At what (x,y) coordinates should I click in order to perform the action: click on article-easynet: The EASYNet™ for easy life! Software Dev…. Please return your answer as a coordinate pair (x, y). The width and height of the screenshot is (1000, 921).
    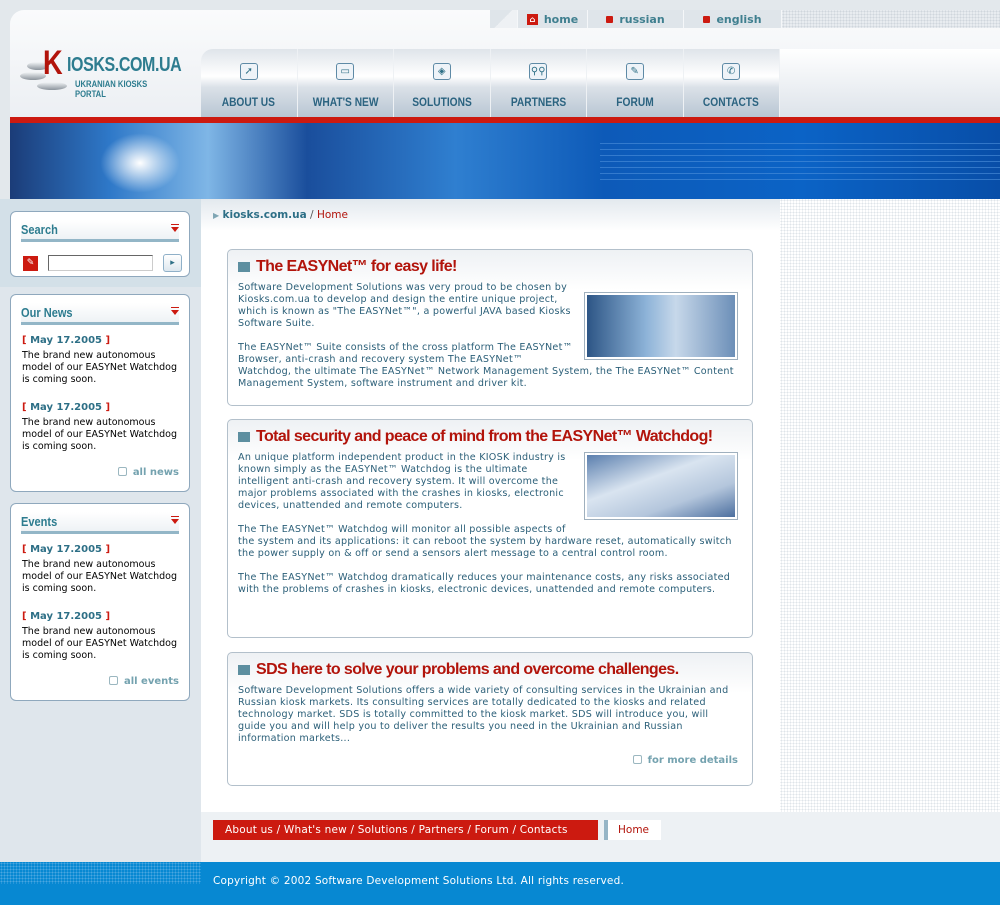
    Looking at the image, I should click on (490, 327).